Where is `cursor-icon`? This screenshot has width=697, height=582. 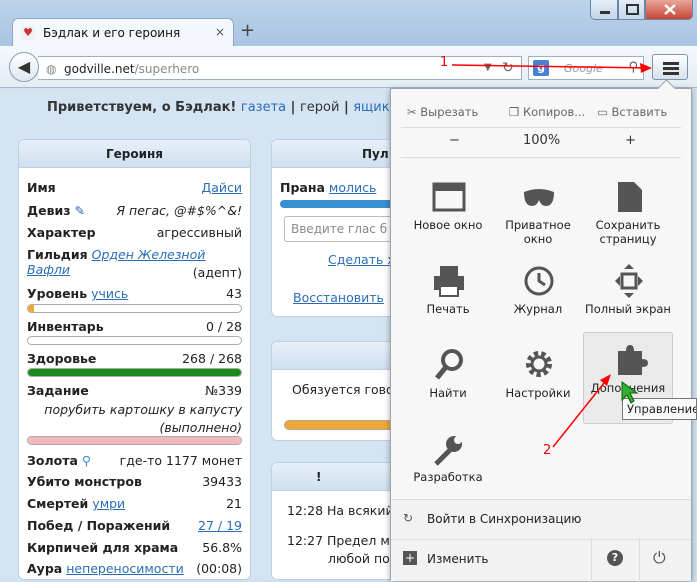
cursor-icon is located at coordinates (630, 392).